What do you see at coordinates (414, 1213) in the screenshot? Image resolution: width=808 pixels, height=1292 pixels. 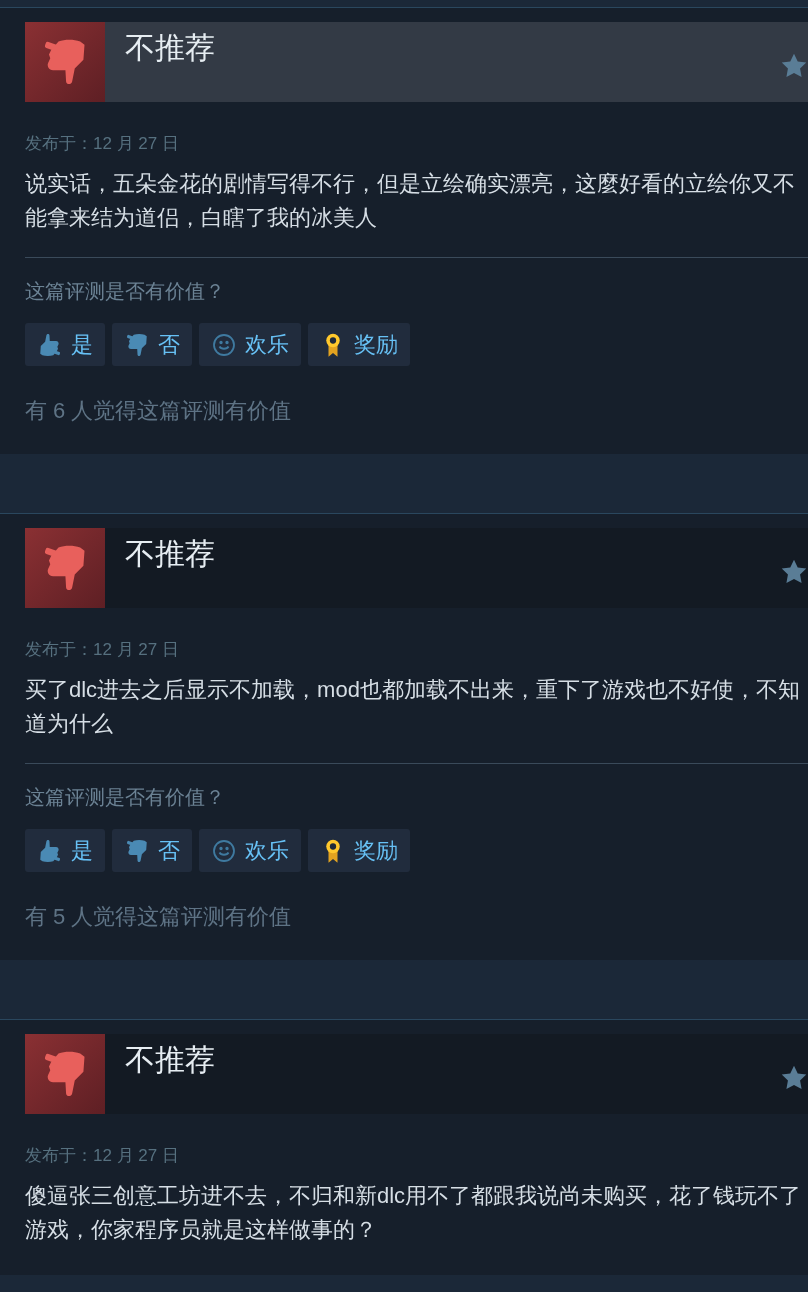 I see `review-text: 傻逼张三创意工坊进不去，不归和新dlc用不了都跟我说尚未购买，花了钱玩不了游戏，你家程序员就是这样做事的？` at bounding box center [414, 1213].